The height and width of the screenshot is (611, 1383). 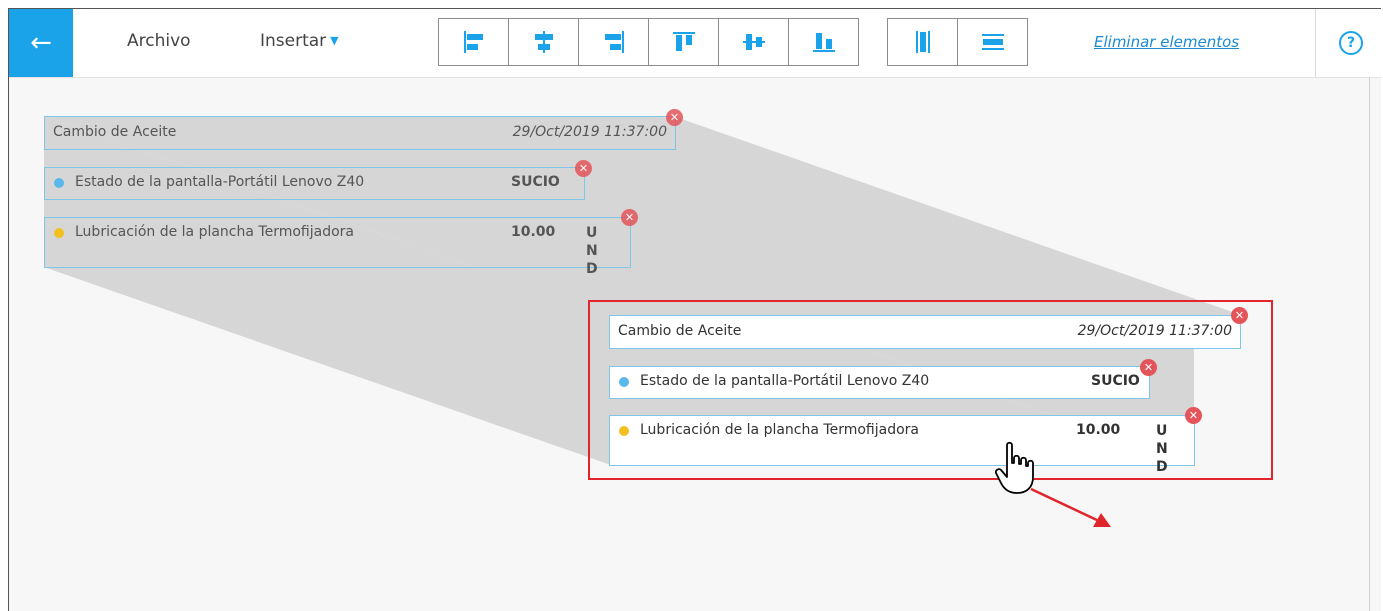 I want to click on item2-close-icon: ✕, so click(x=1193, y=415).